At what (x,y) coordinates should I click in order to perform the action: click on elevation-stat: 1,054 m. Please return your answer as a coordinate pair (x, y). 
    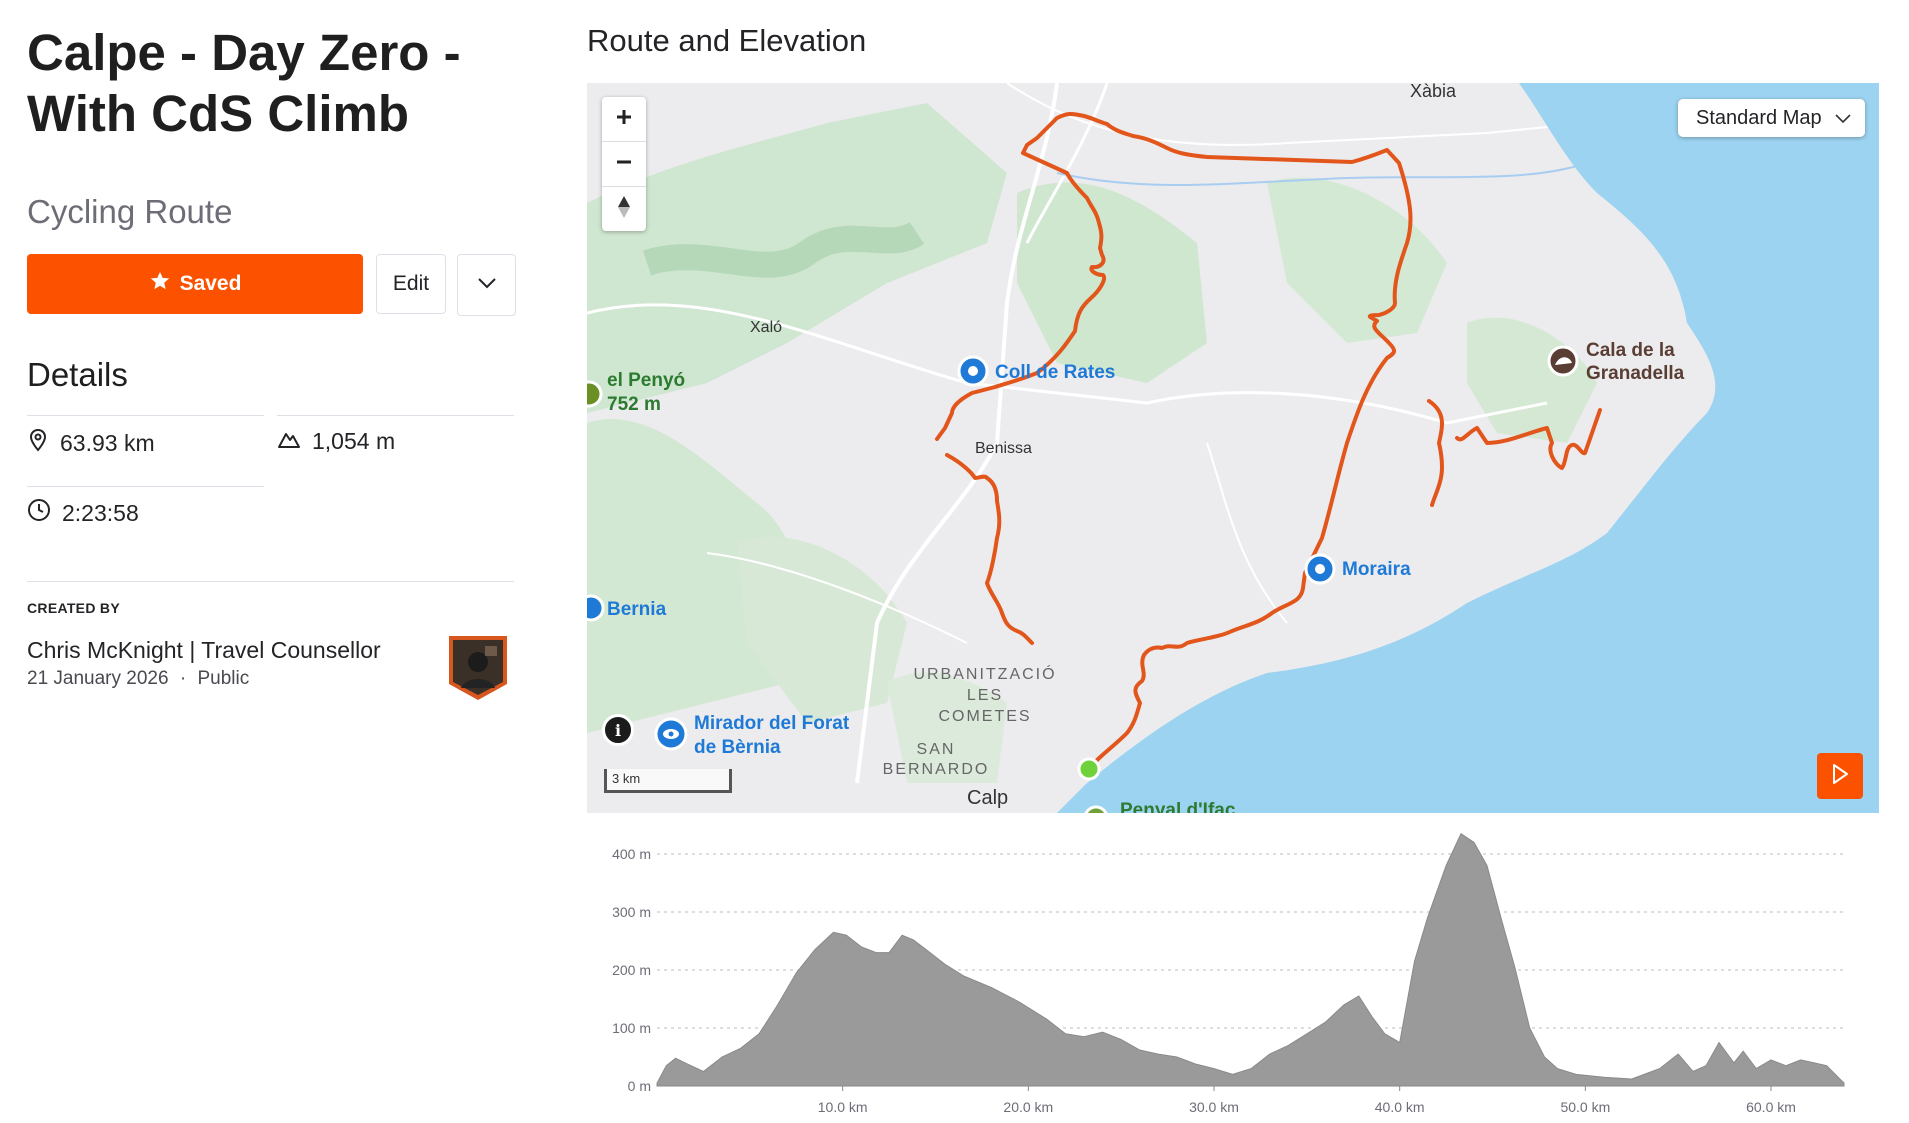
    Looking at the image, I should click on (336, 441).